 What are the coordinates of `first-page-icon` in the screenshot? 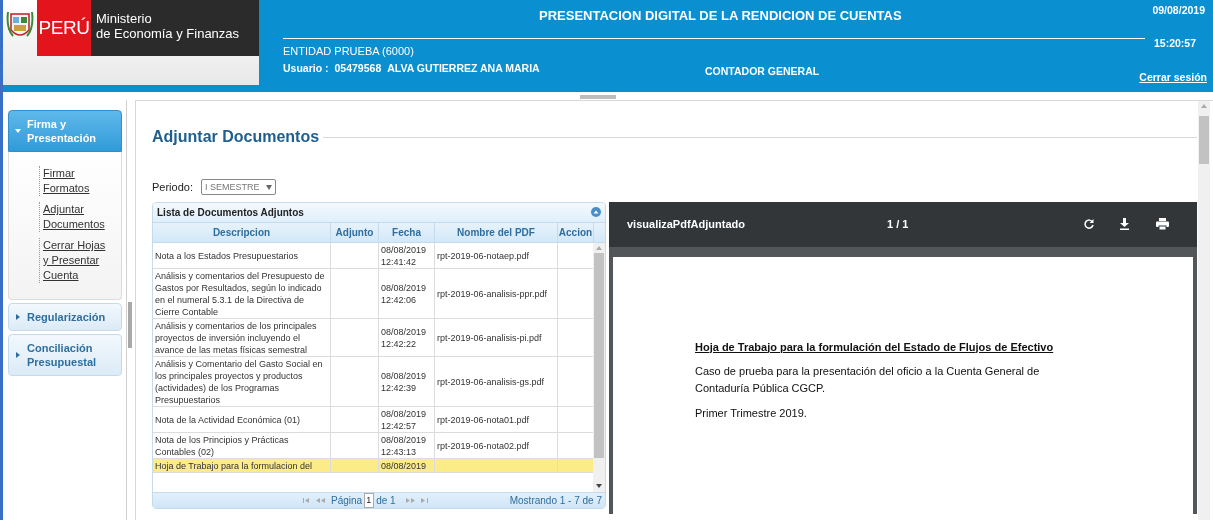 It's located at (306, 500).